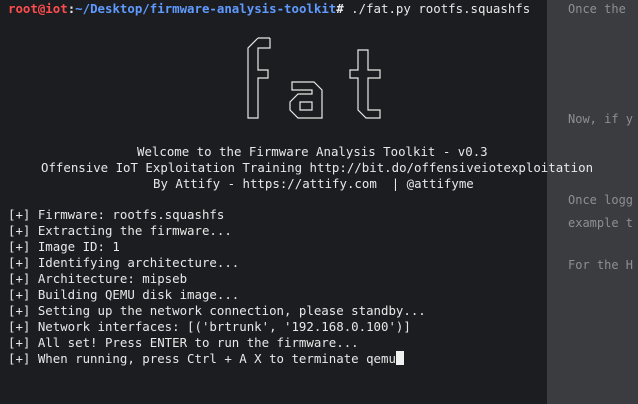 The image size is (638, 404). What do you see at coordinates (597, 9) in the screenshot?
I see `doc-line: Once the` at bounding box center [597, 9].